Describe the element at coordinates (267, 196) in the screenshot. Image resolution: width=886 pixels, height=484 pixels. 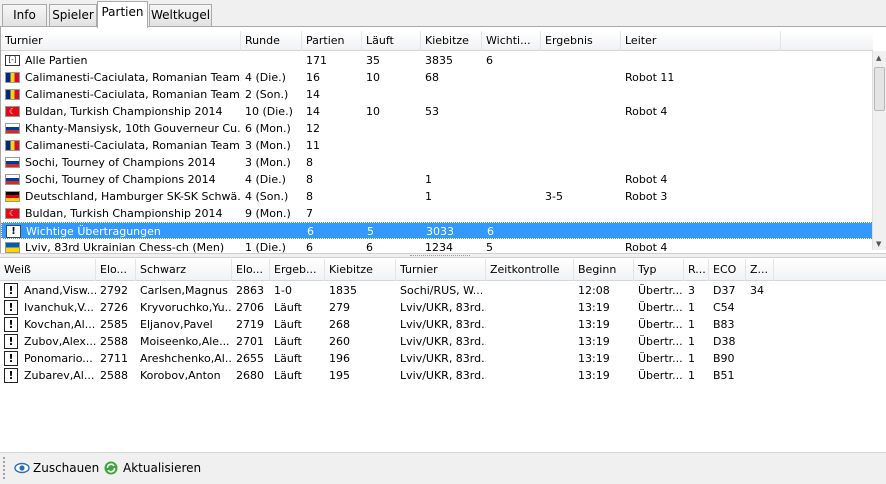
I see `cell-round: 4 (Son.)` at that location.